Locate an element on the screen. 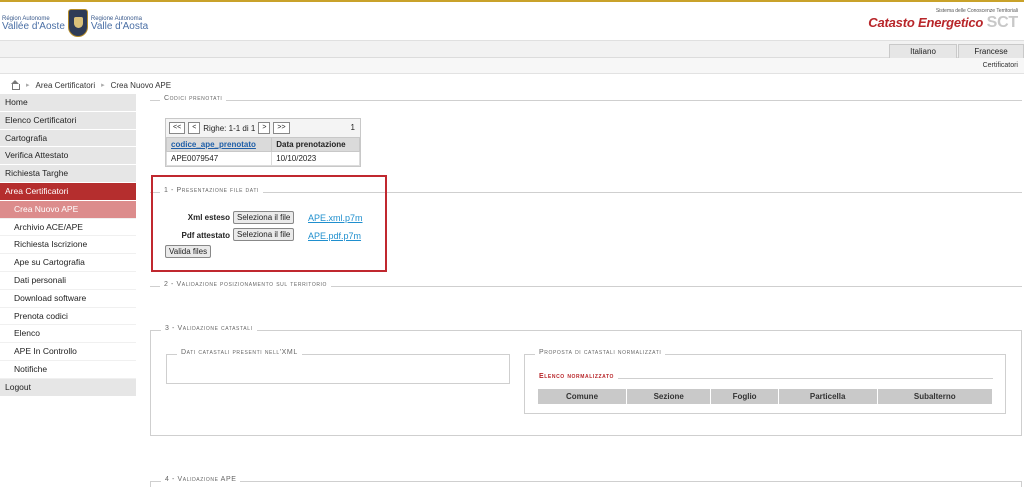  pdf-file-link: APE.pdf.p7m is located at coordinates (334, 236).